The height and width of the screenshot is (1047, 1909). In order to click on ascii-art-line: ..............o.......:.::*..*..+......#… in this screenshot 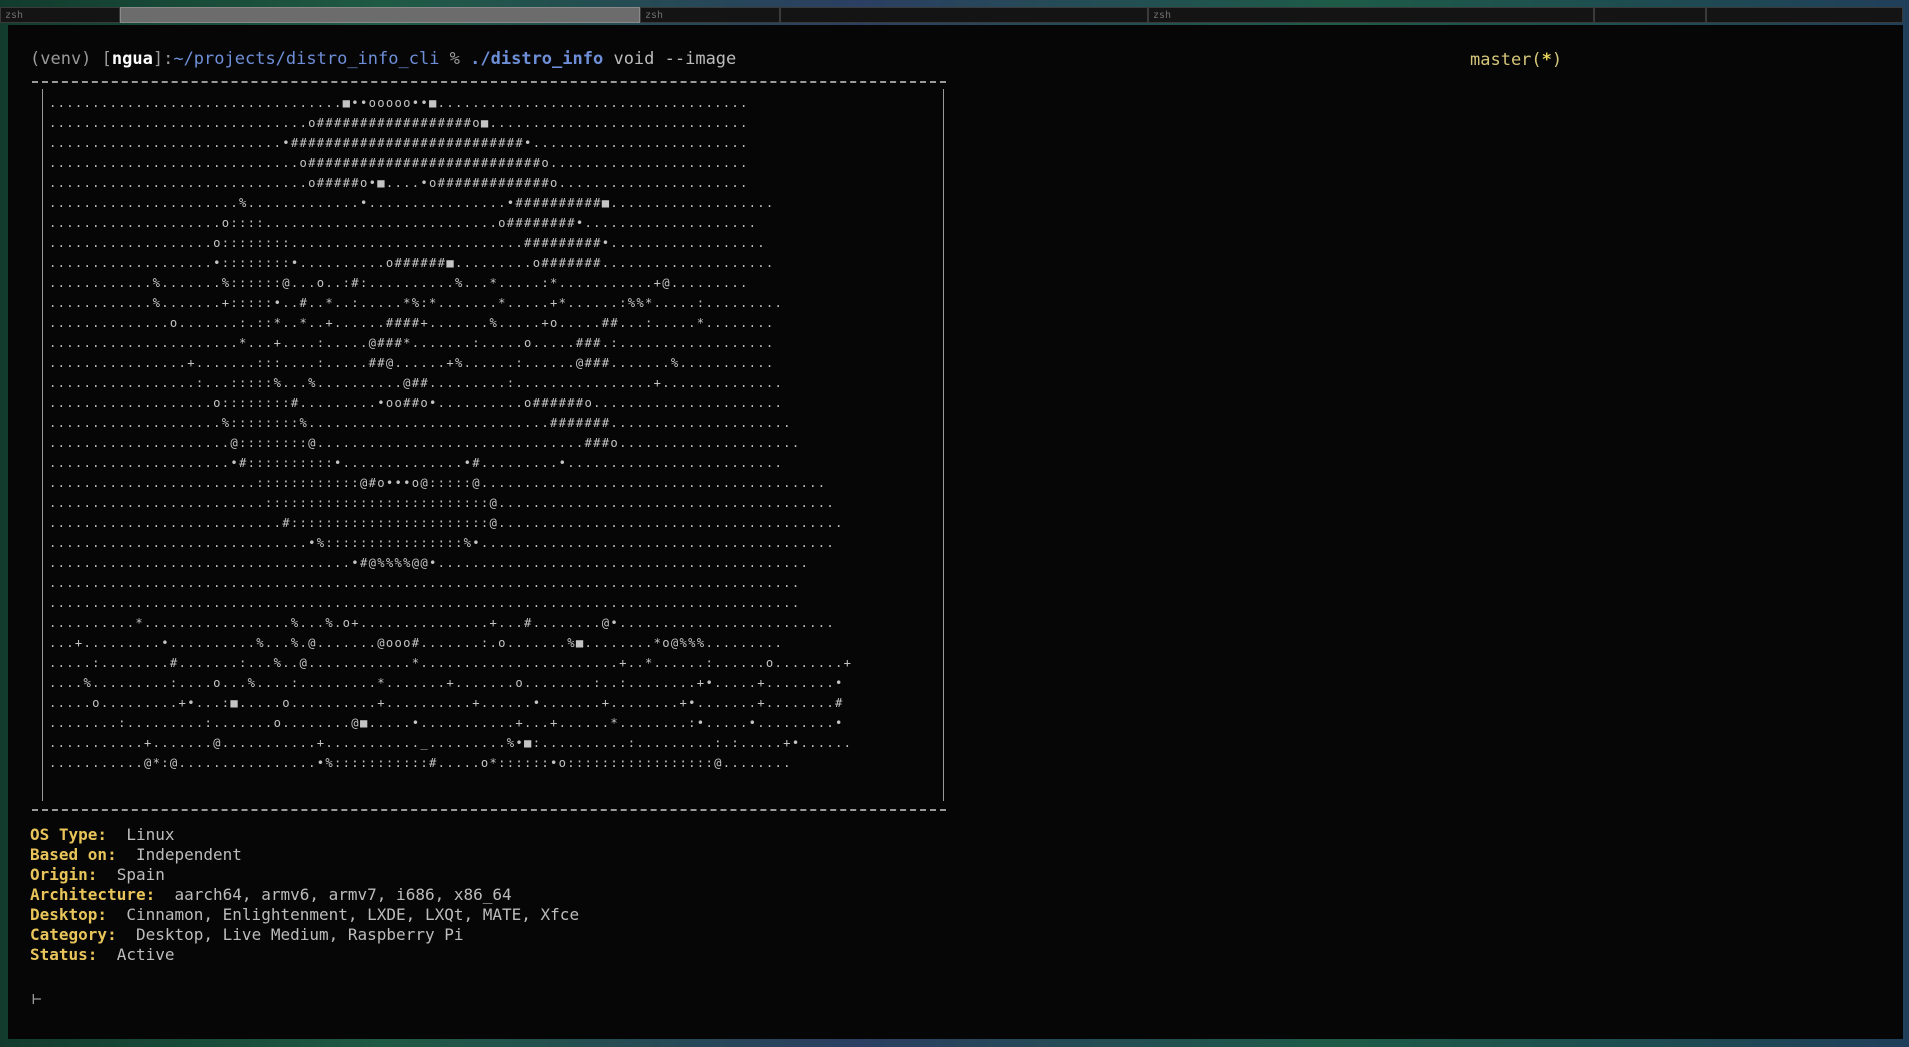, I will do `click(412, 323)`.